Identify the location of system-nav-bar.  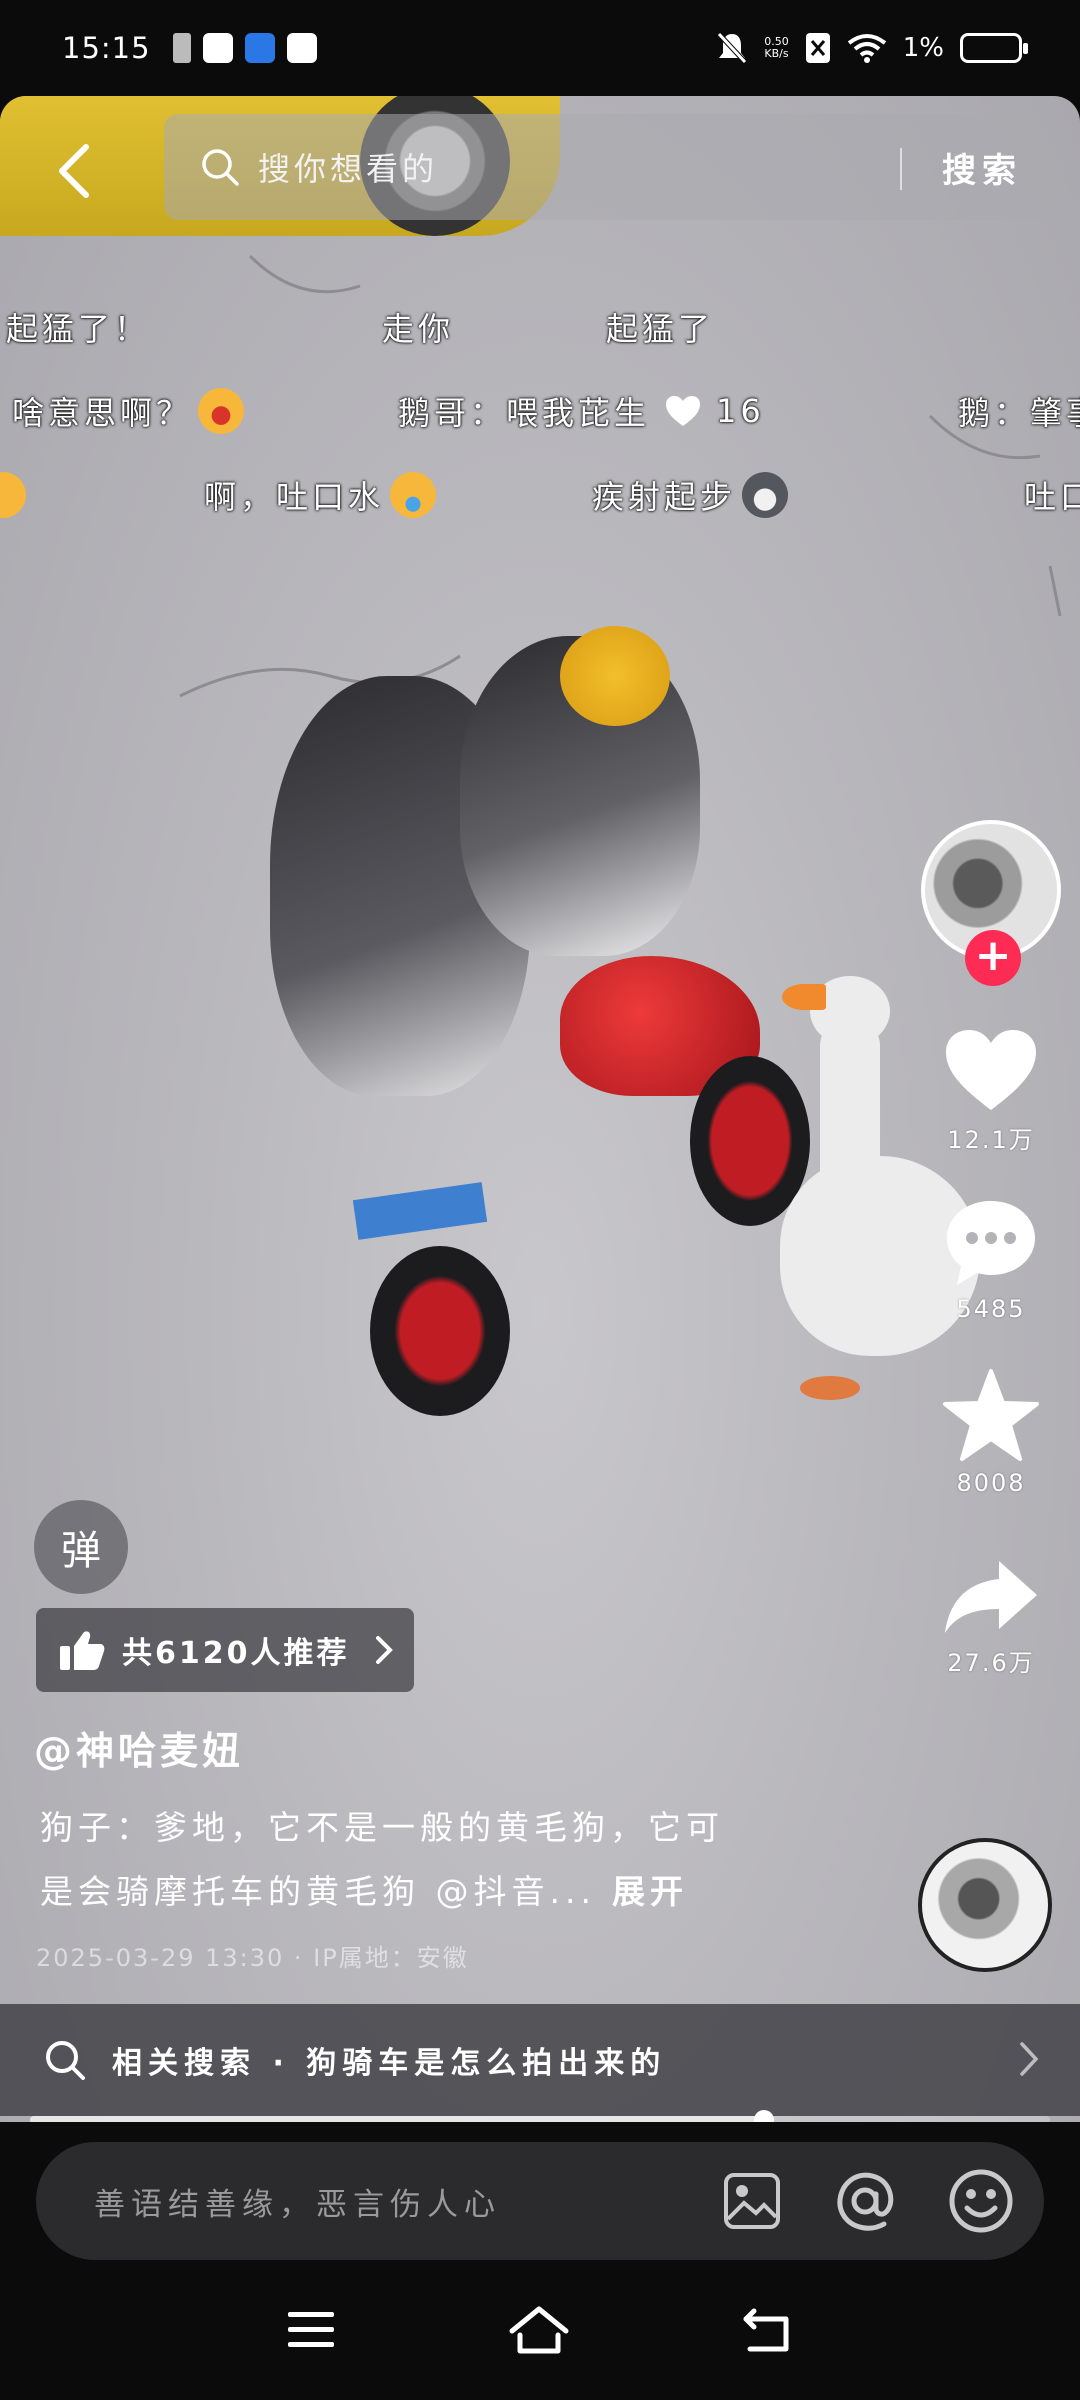
(540, 2330).